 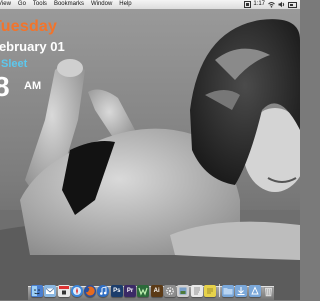 What do you see at coordinates (116, 291) in the screenshot?
I see `photoshop-icon: Ps` at bounding box center [116, 291].